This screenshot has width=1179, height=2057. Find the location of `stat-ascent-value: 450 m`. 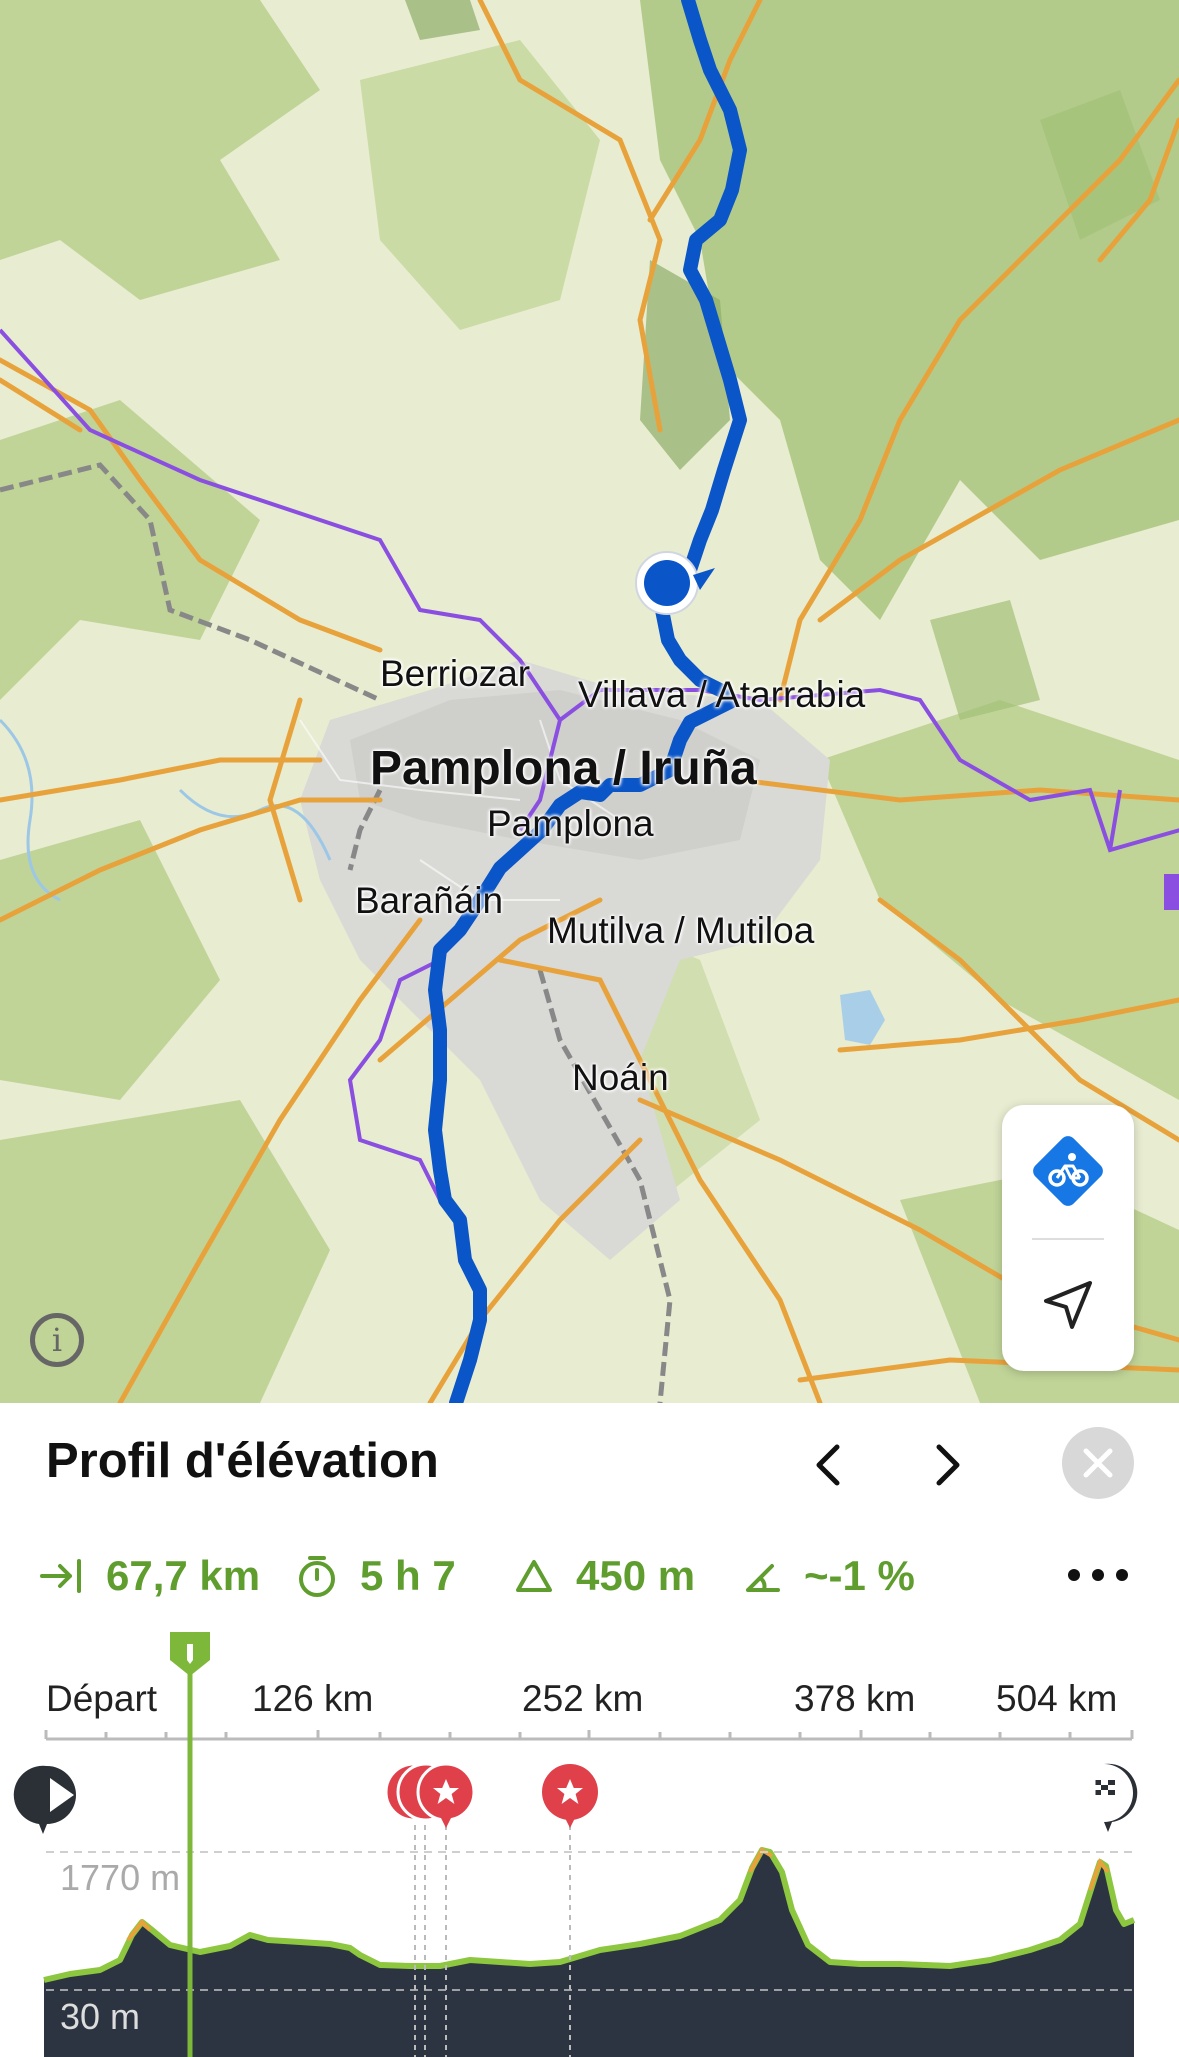

stat-ascent-value: 450 m is located at coordinates (636, 1575).